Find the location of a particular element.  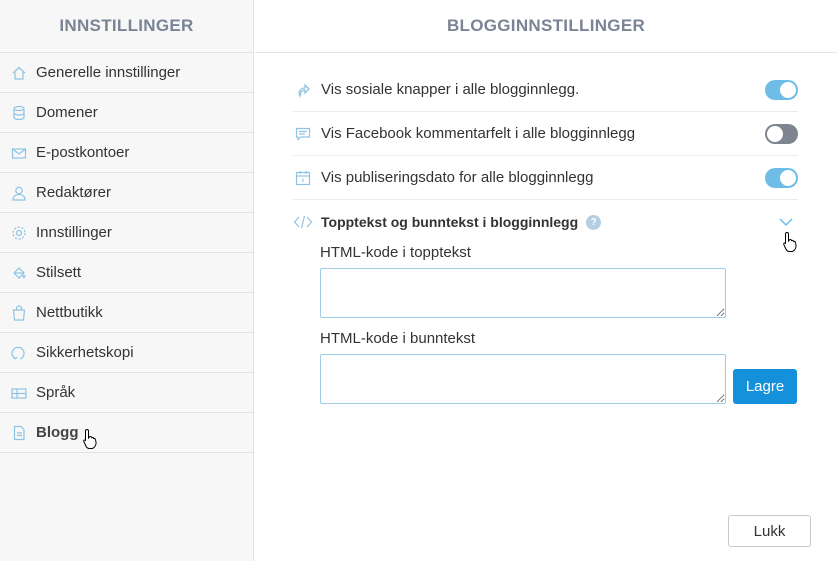

sidebar-item-styles: Stilsett is located at coordinates (126, 273).